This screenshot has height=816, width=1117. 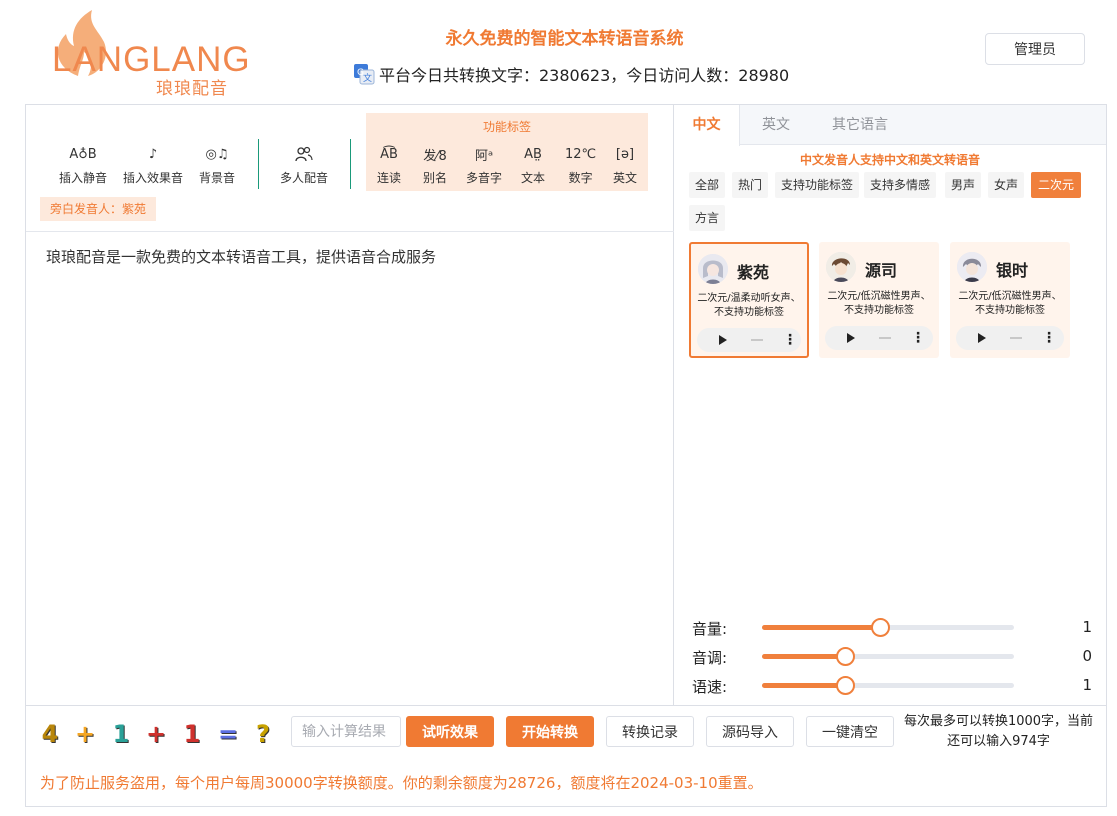 I want to click on category-all: 全部, so click(x=707, y=185).